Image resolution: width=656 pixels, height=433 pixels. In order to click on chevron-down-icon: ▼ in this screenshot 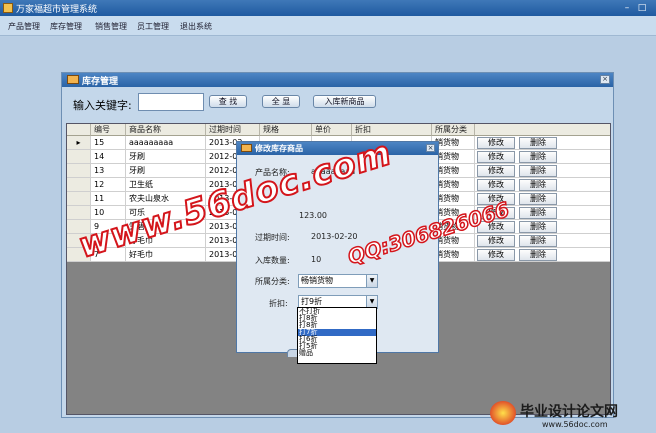, I will do `click(371, 281)`.